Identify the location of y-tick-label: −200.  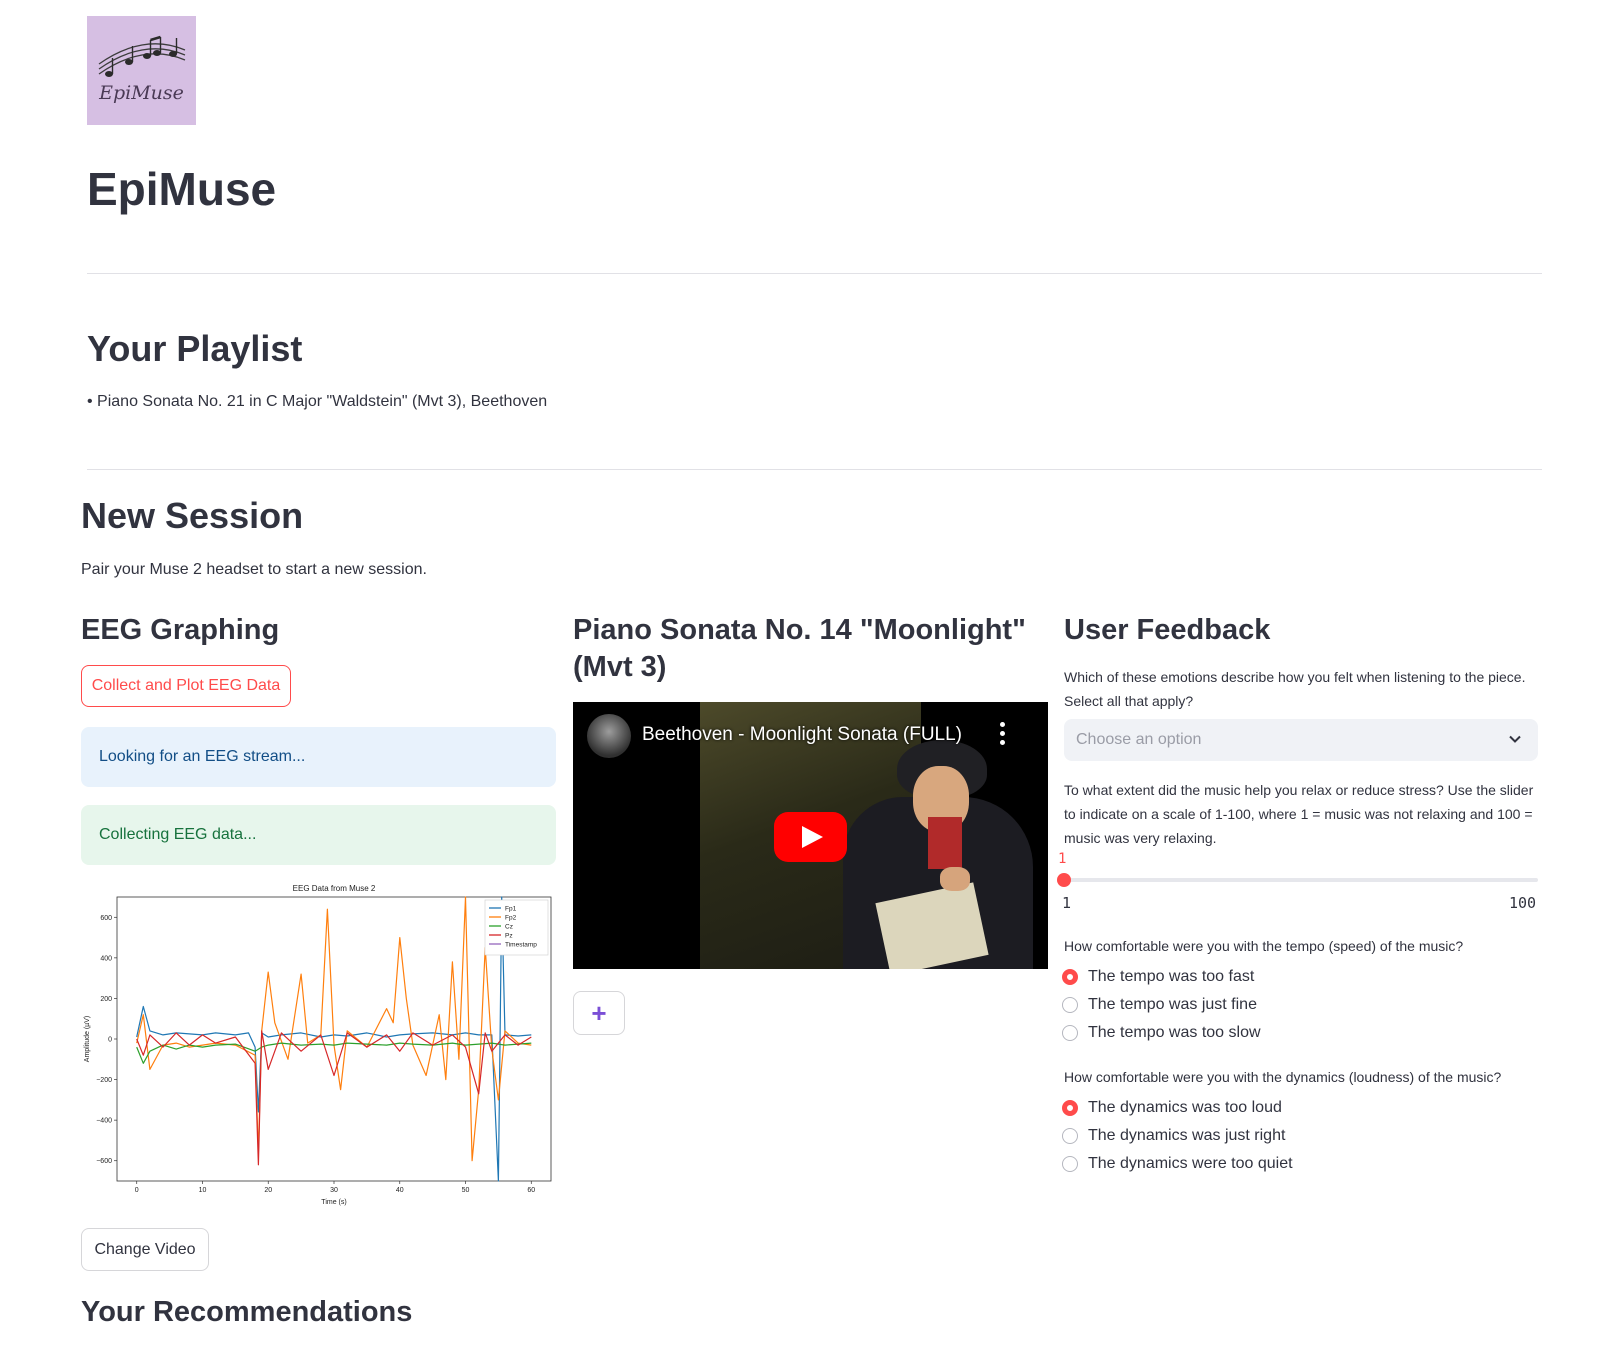
(104, 1080).